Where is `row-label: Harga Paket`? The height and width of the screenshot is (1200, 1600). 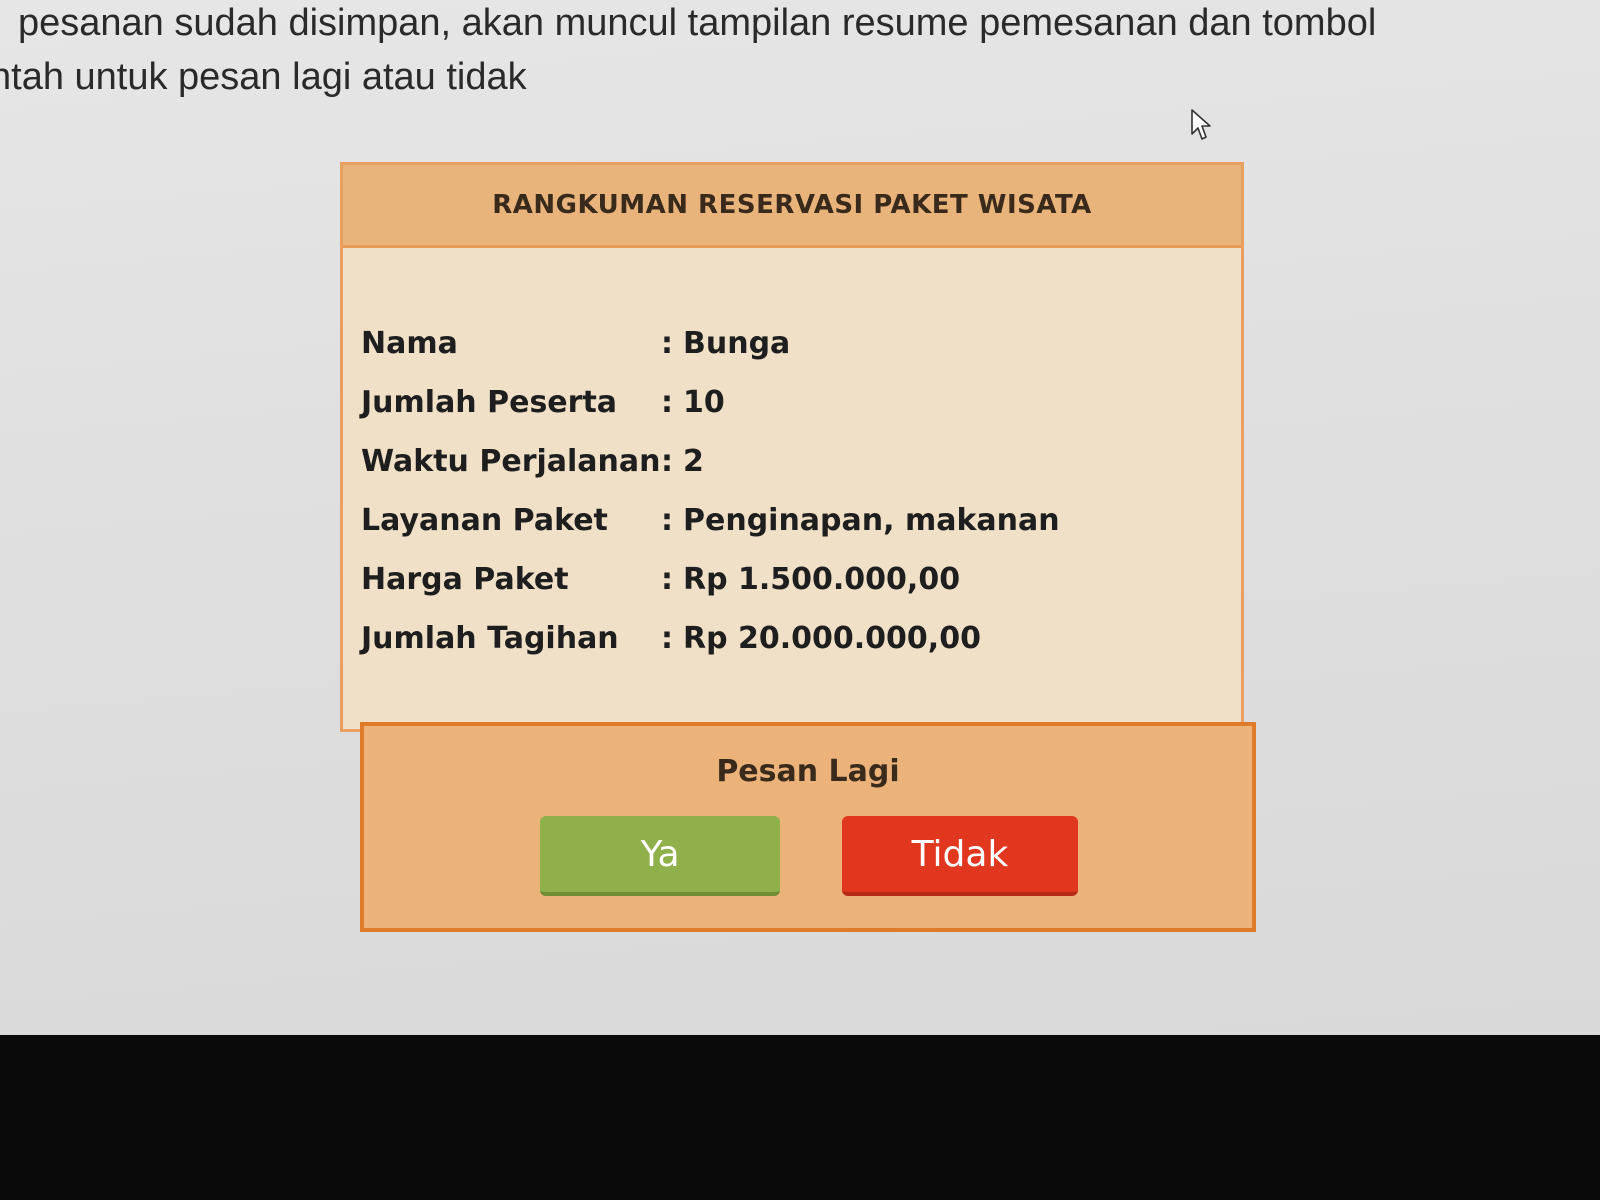
row-label: Harga Paket is located at coordinates (465, 579).